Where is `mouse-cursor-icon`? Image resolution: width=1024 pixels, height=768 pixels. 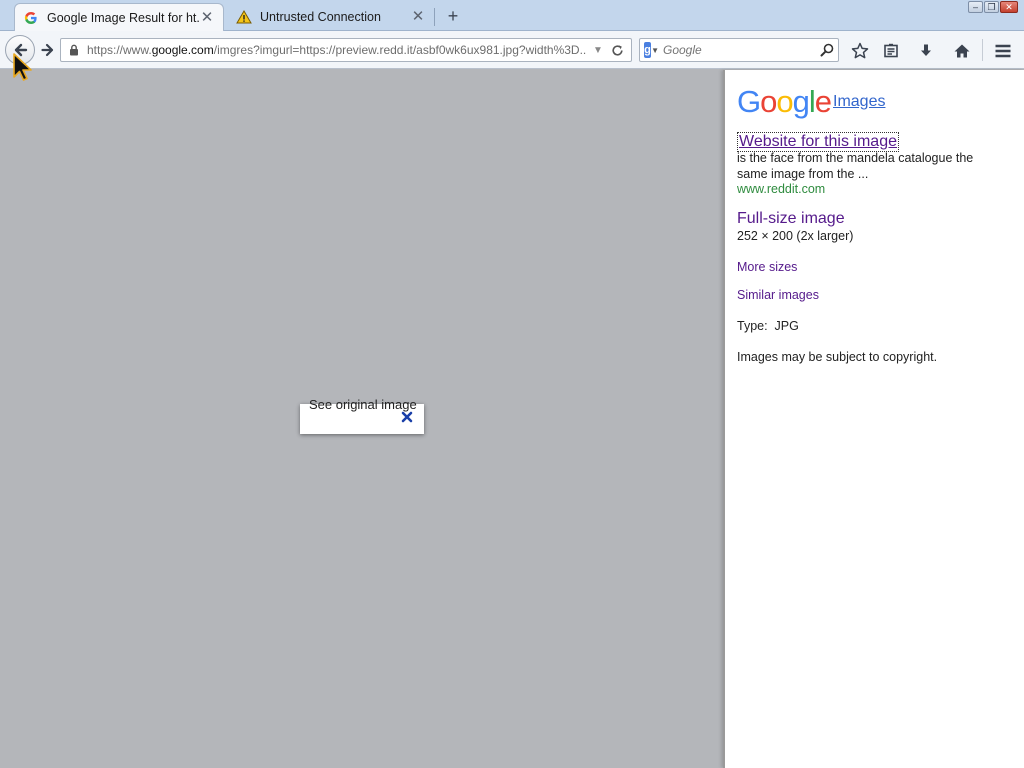 mouse-cursor-icon is located at coordinates (22, 67).